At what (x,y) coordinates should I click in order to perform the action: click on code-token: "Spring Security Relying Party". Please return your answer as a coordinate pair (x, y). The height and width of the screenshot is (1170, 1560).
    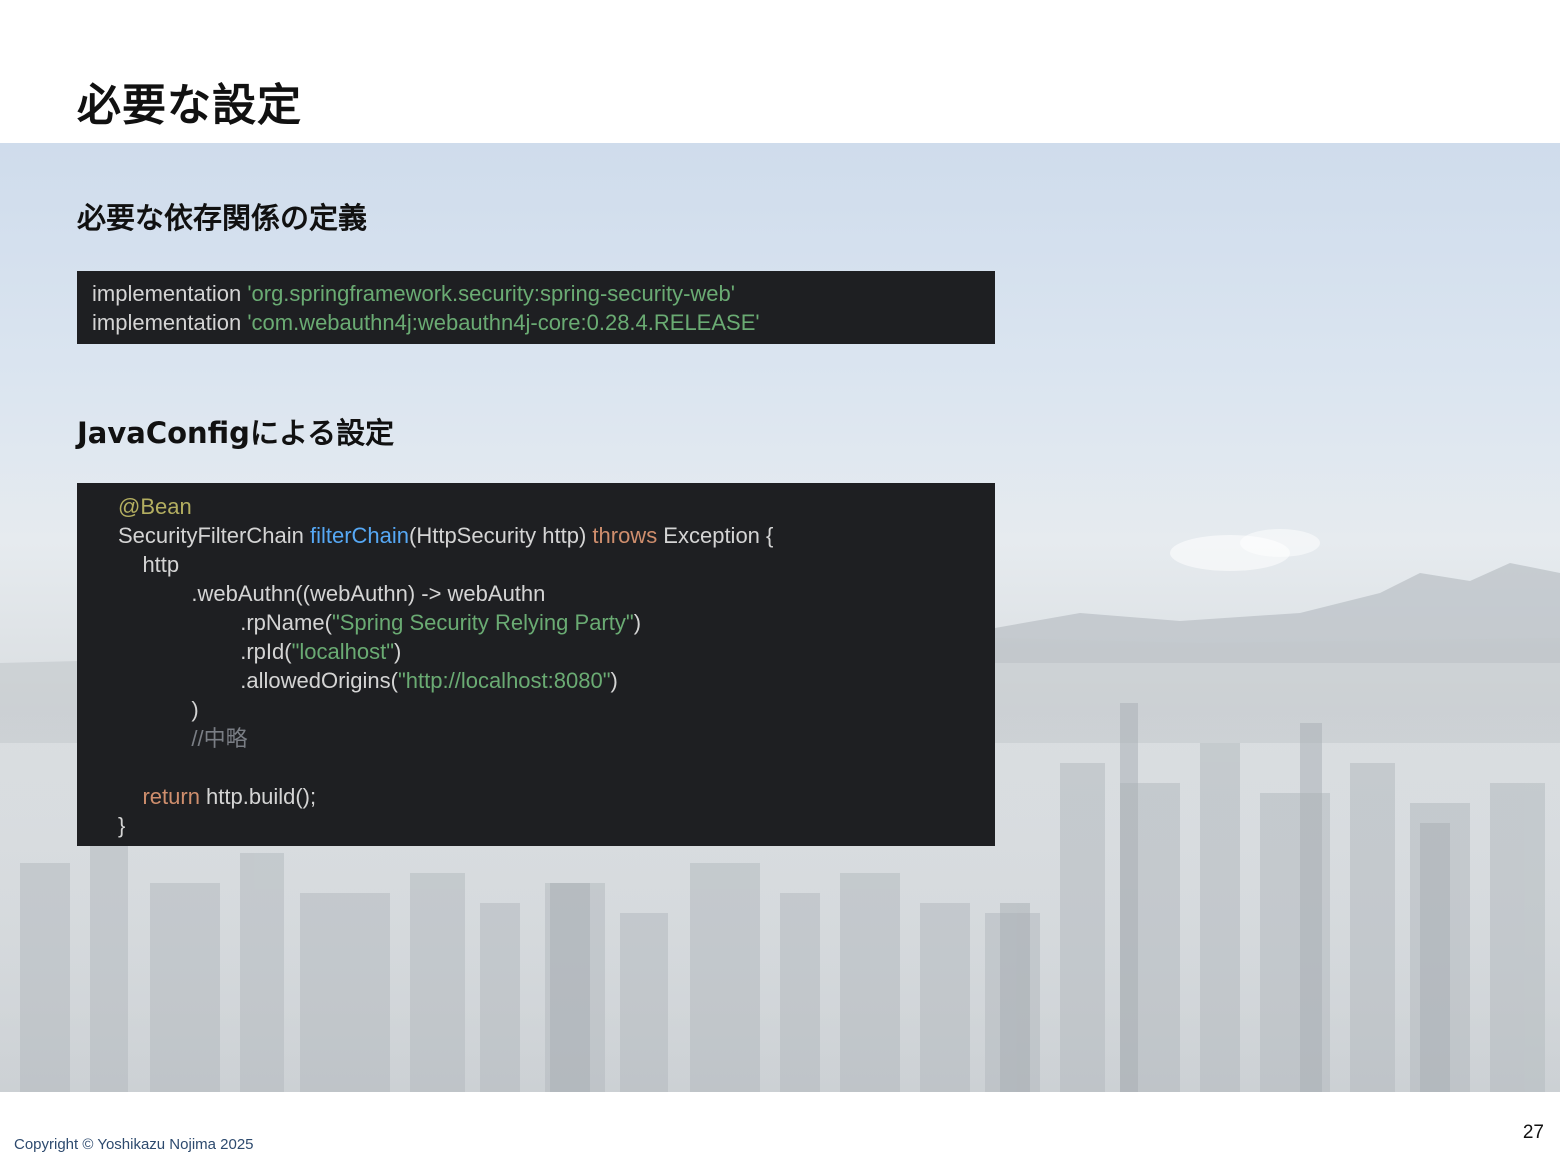
    Looking at the image, I should click on (482, 622).